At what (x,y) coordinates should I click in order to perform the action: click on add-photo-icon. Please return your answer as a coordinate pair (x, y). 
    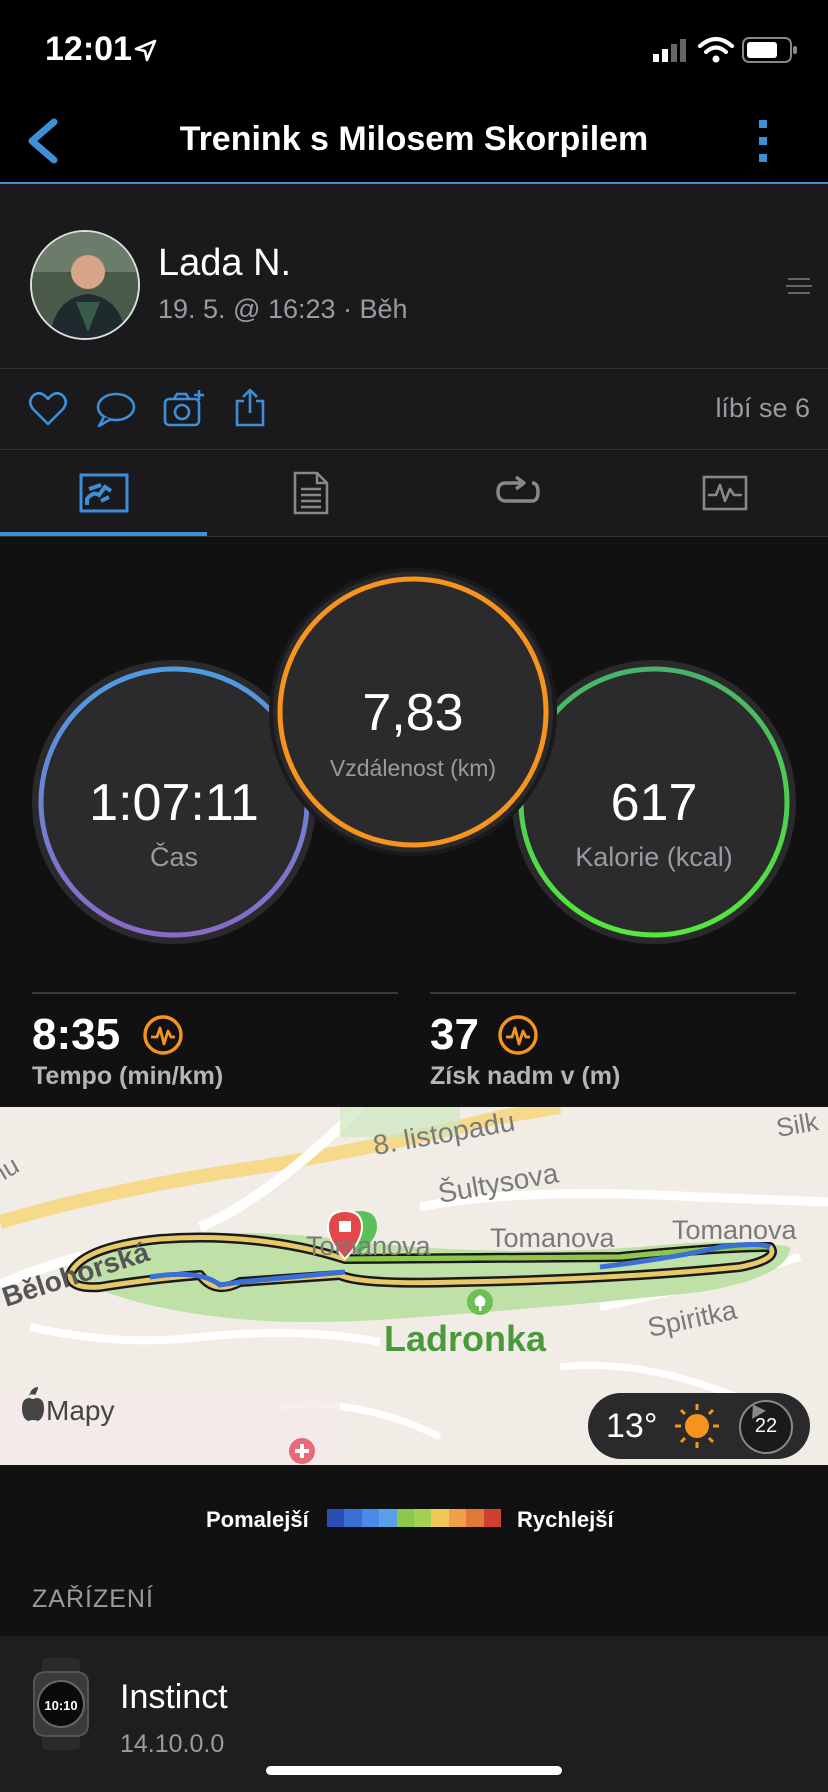
    Looking at the image, I should click on (184, 409).